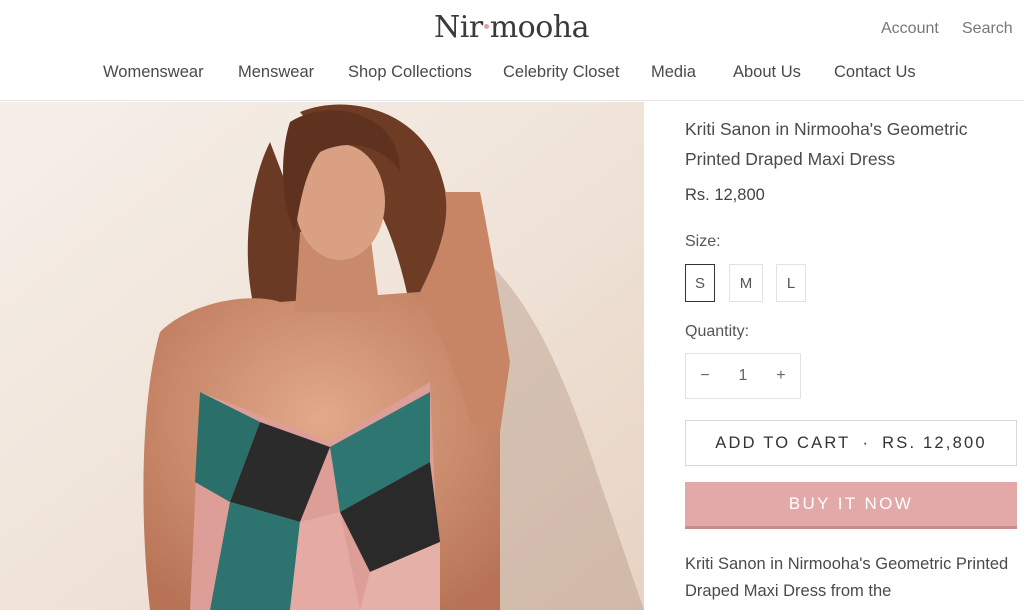 Image resolution: width=1024 pixels, height=610 pixels. I want to click on quantity-value: 1, so click(743, 376).